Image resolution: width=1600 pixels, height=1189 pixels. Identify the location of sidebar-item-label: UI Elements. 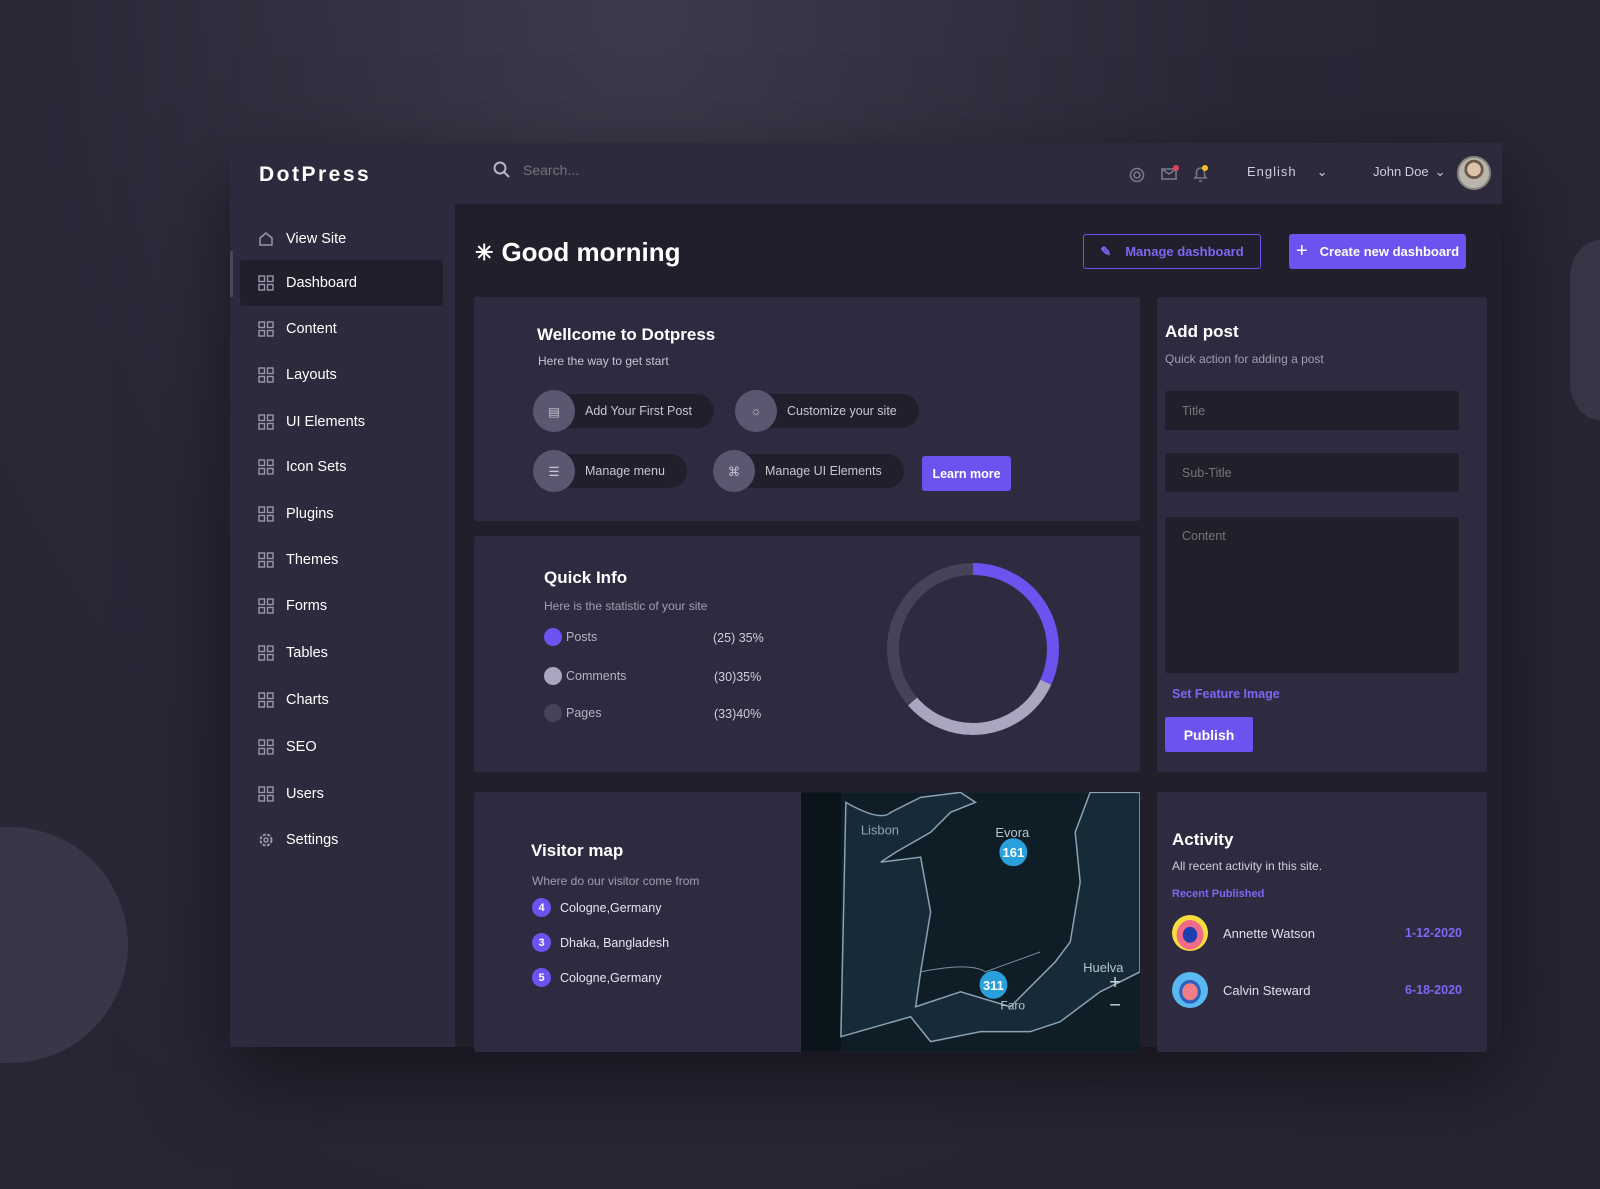
(325, 422).